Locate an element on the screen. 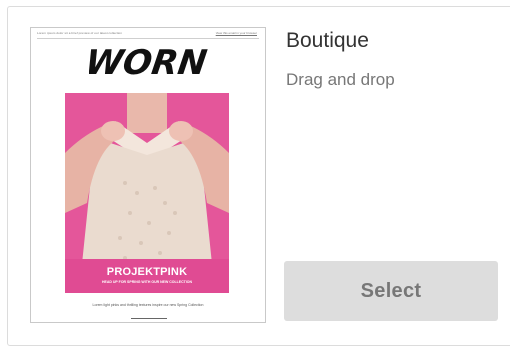  hero-title: PROJEKTPINK is located at coordinates (147, 272).